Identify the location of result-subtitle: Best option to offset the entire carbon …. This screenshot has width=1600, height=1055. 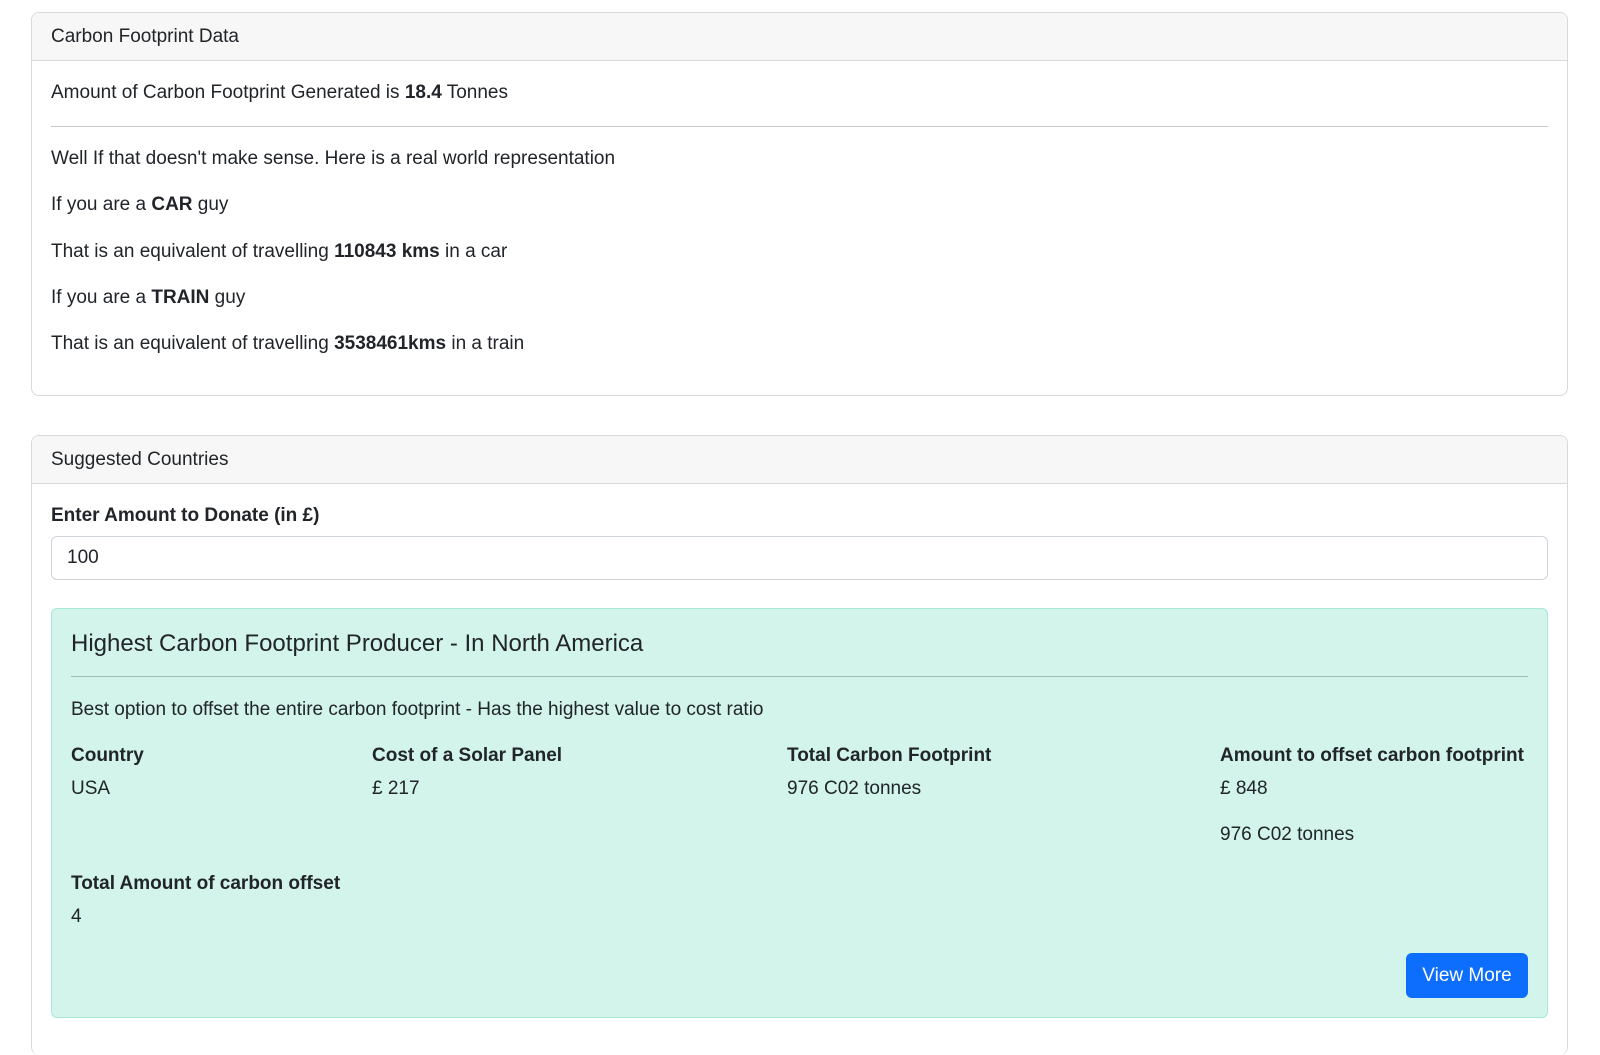
(417, 709).